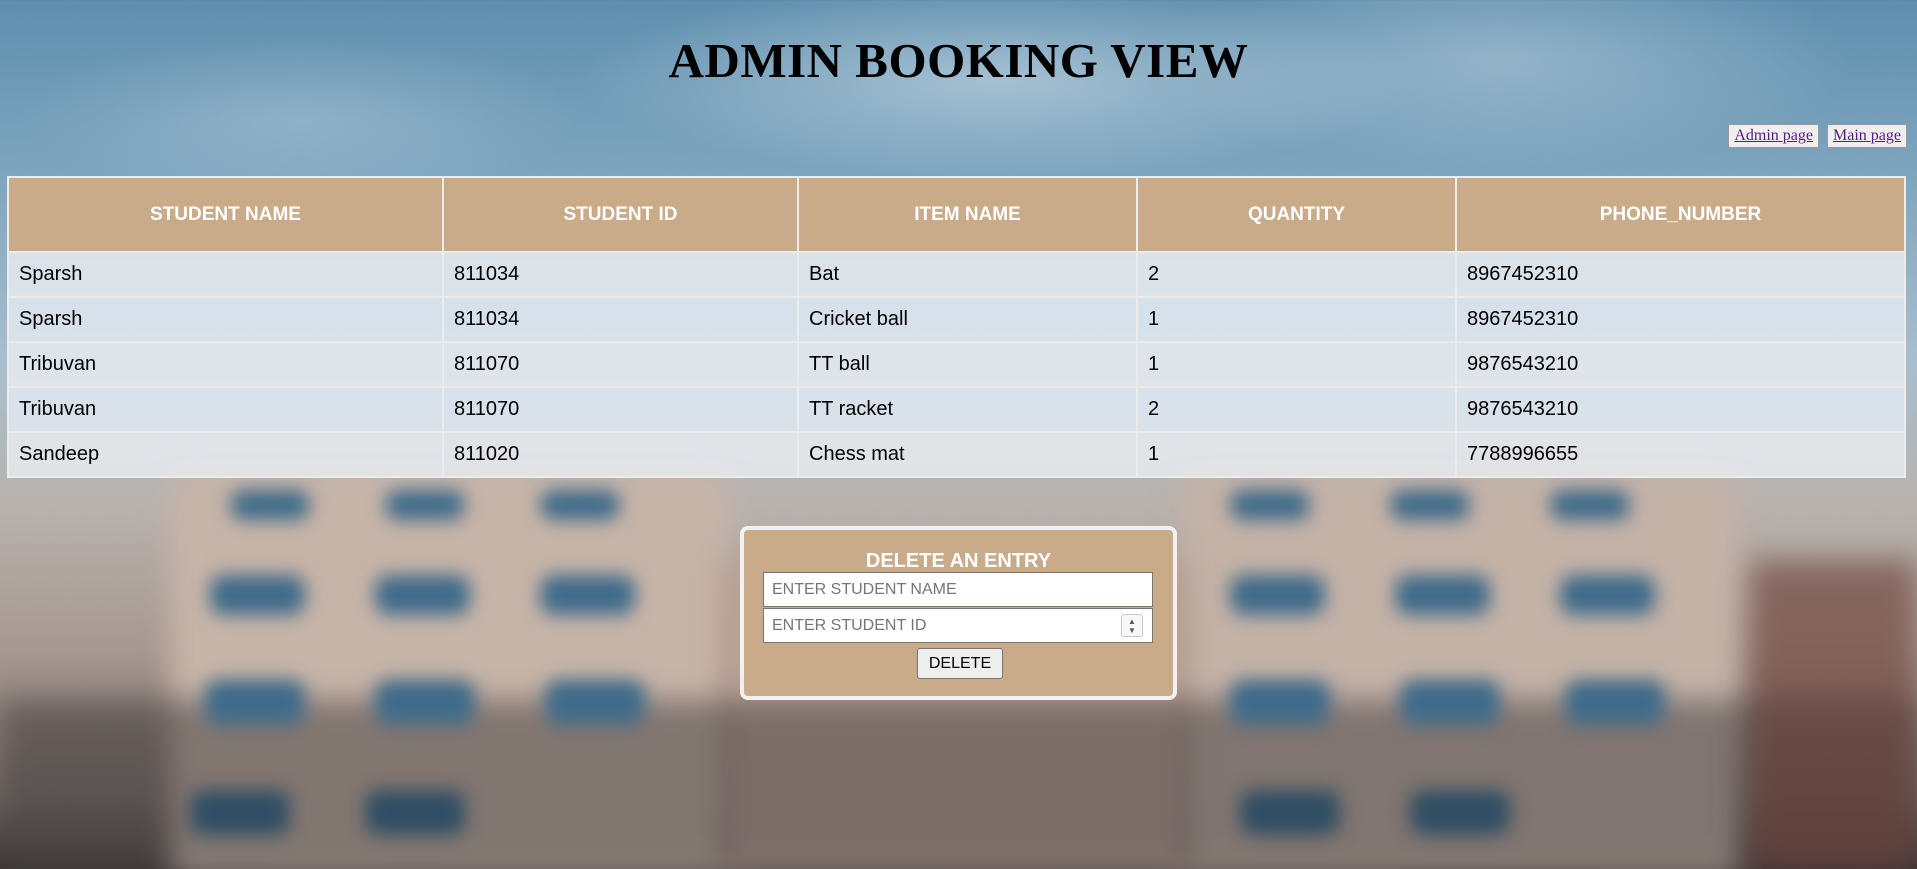  I want to click on cell-item-name: Bat, so click(967, 274).